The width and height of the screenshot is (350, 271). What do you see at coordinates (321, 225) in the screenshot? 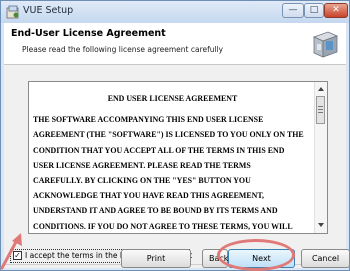
I see `scroll-down-arrow-icon` at bounding box center [321, 225].